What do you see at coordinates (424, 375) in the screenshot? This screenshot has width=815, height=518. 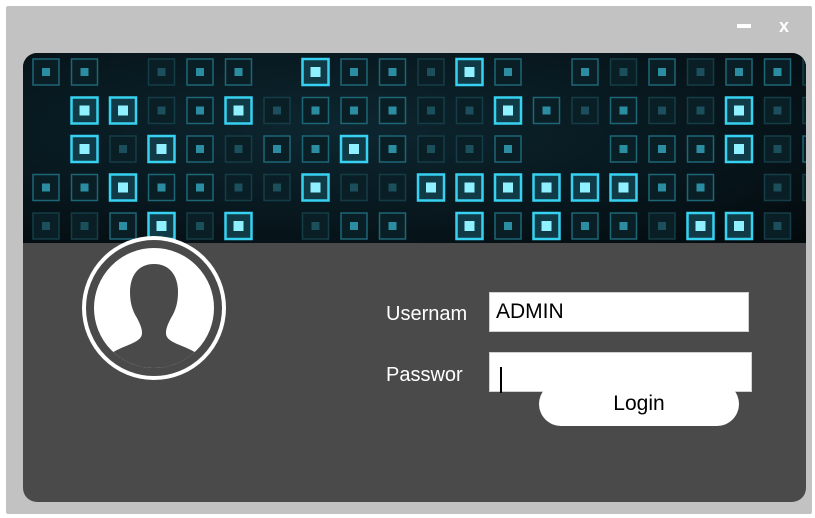 I see `password-label: Passwor` at bounding box center [424, 375].